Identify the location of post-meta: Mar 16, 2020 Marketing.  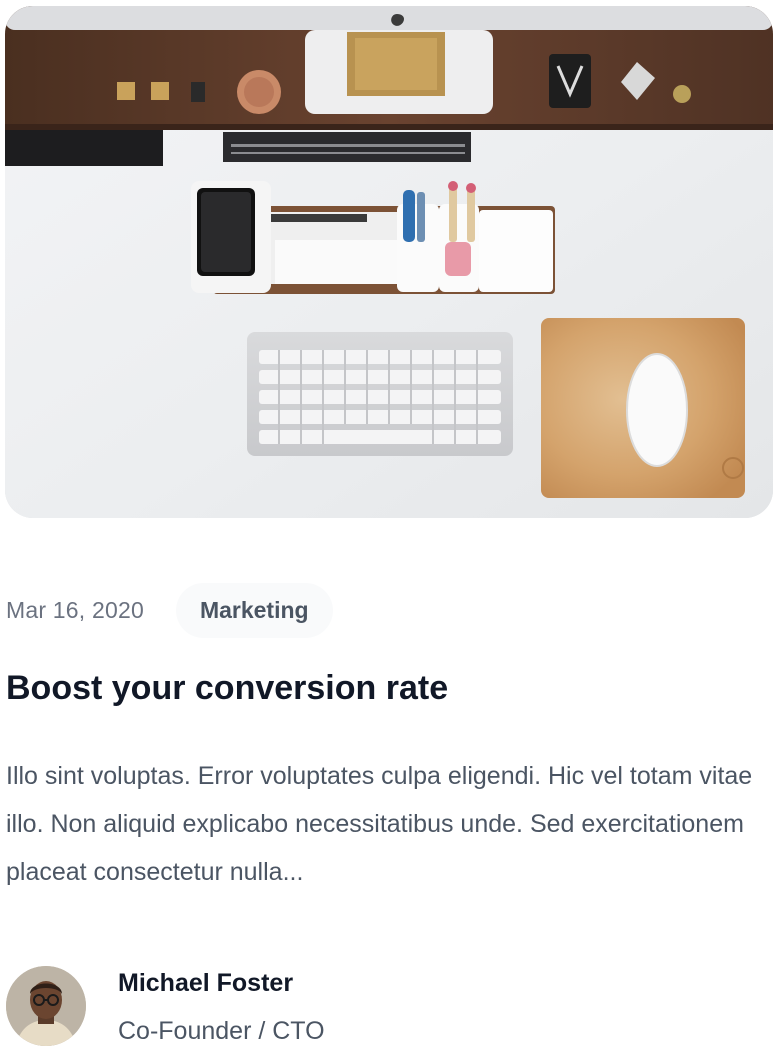
(169, 610).